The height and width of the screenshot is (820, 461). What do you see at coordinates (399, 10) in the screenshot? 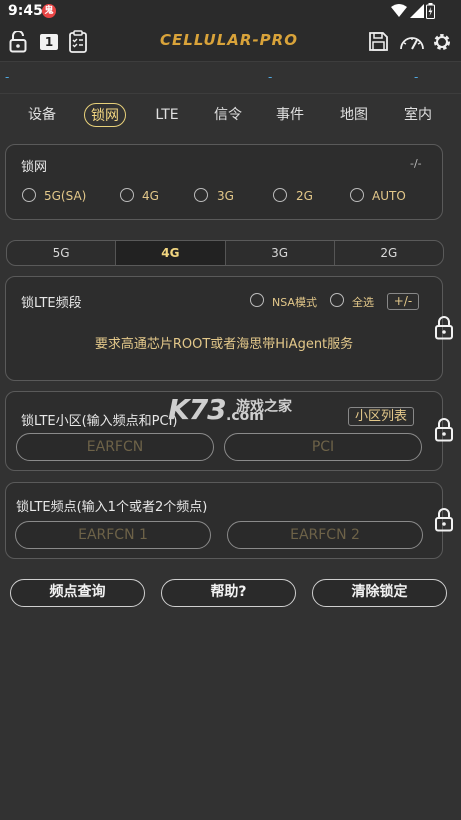
I see `wifi-icon` at bounding box center [399, 10].